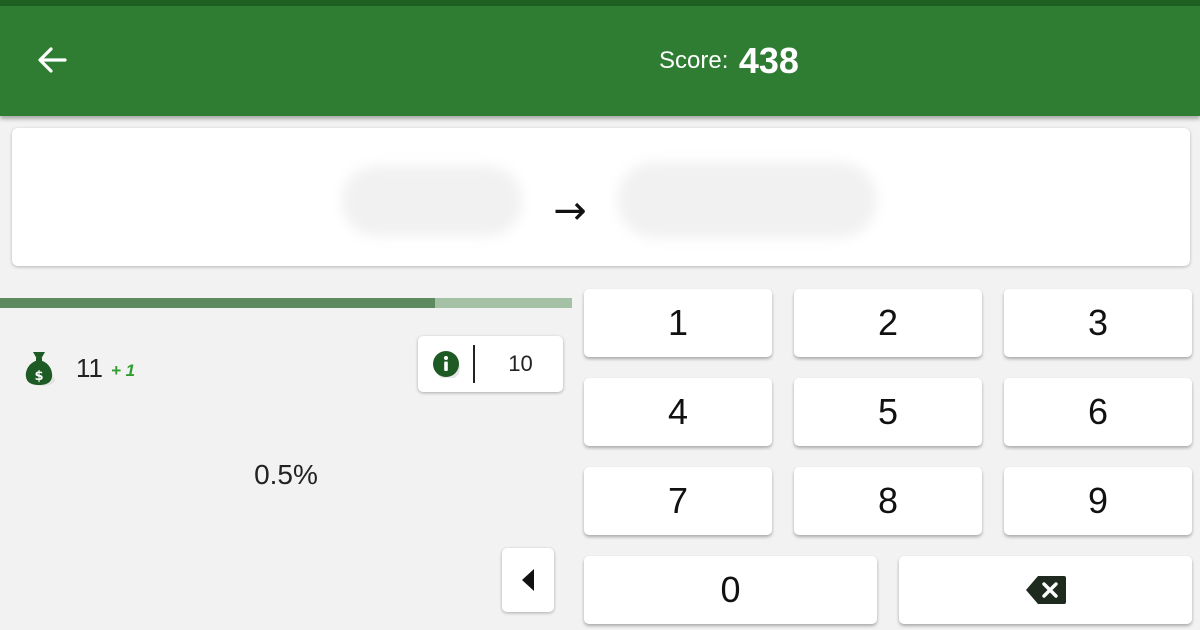 The height and width of the screenshot is (630, 1200). I want to click on previous-button, so click(528, 580).